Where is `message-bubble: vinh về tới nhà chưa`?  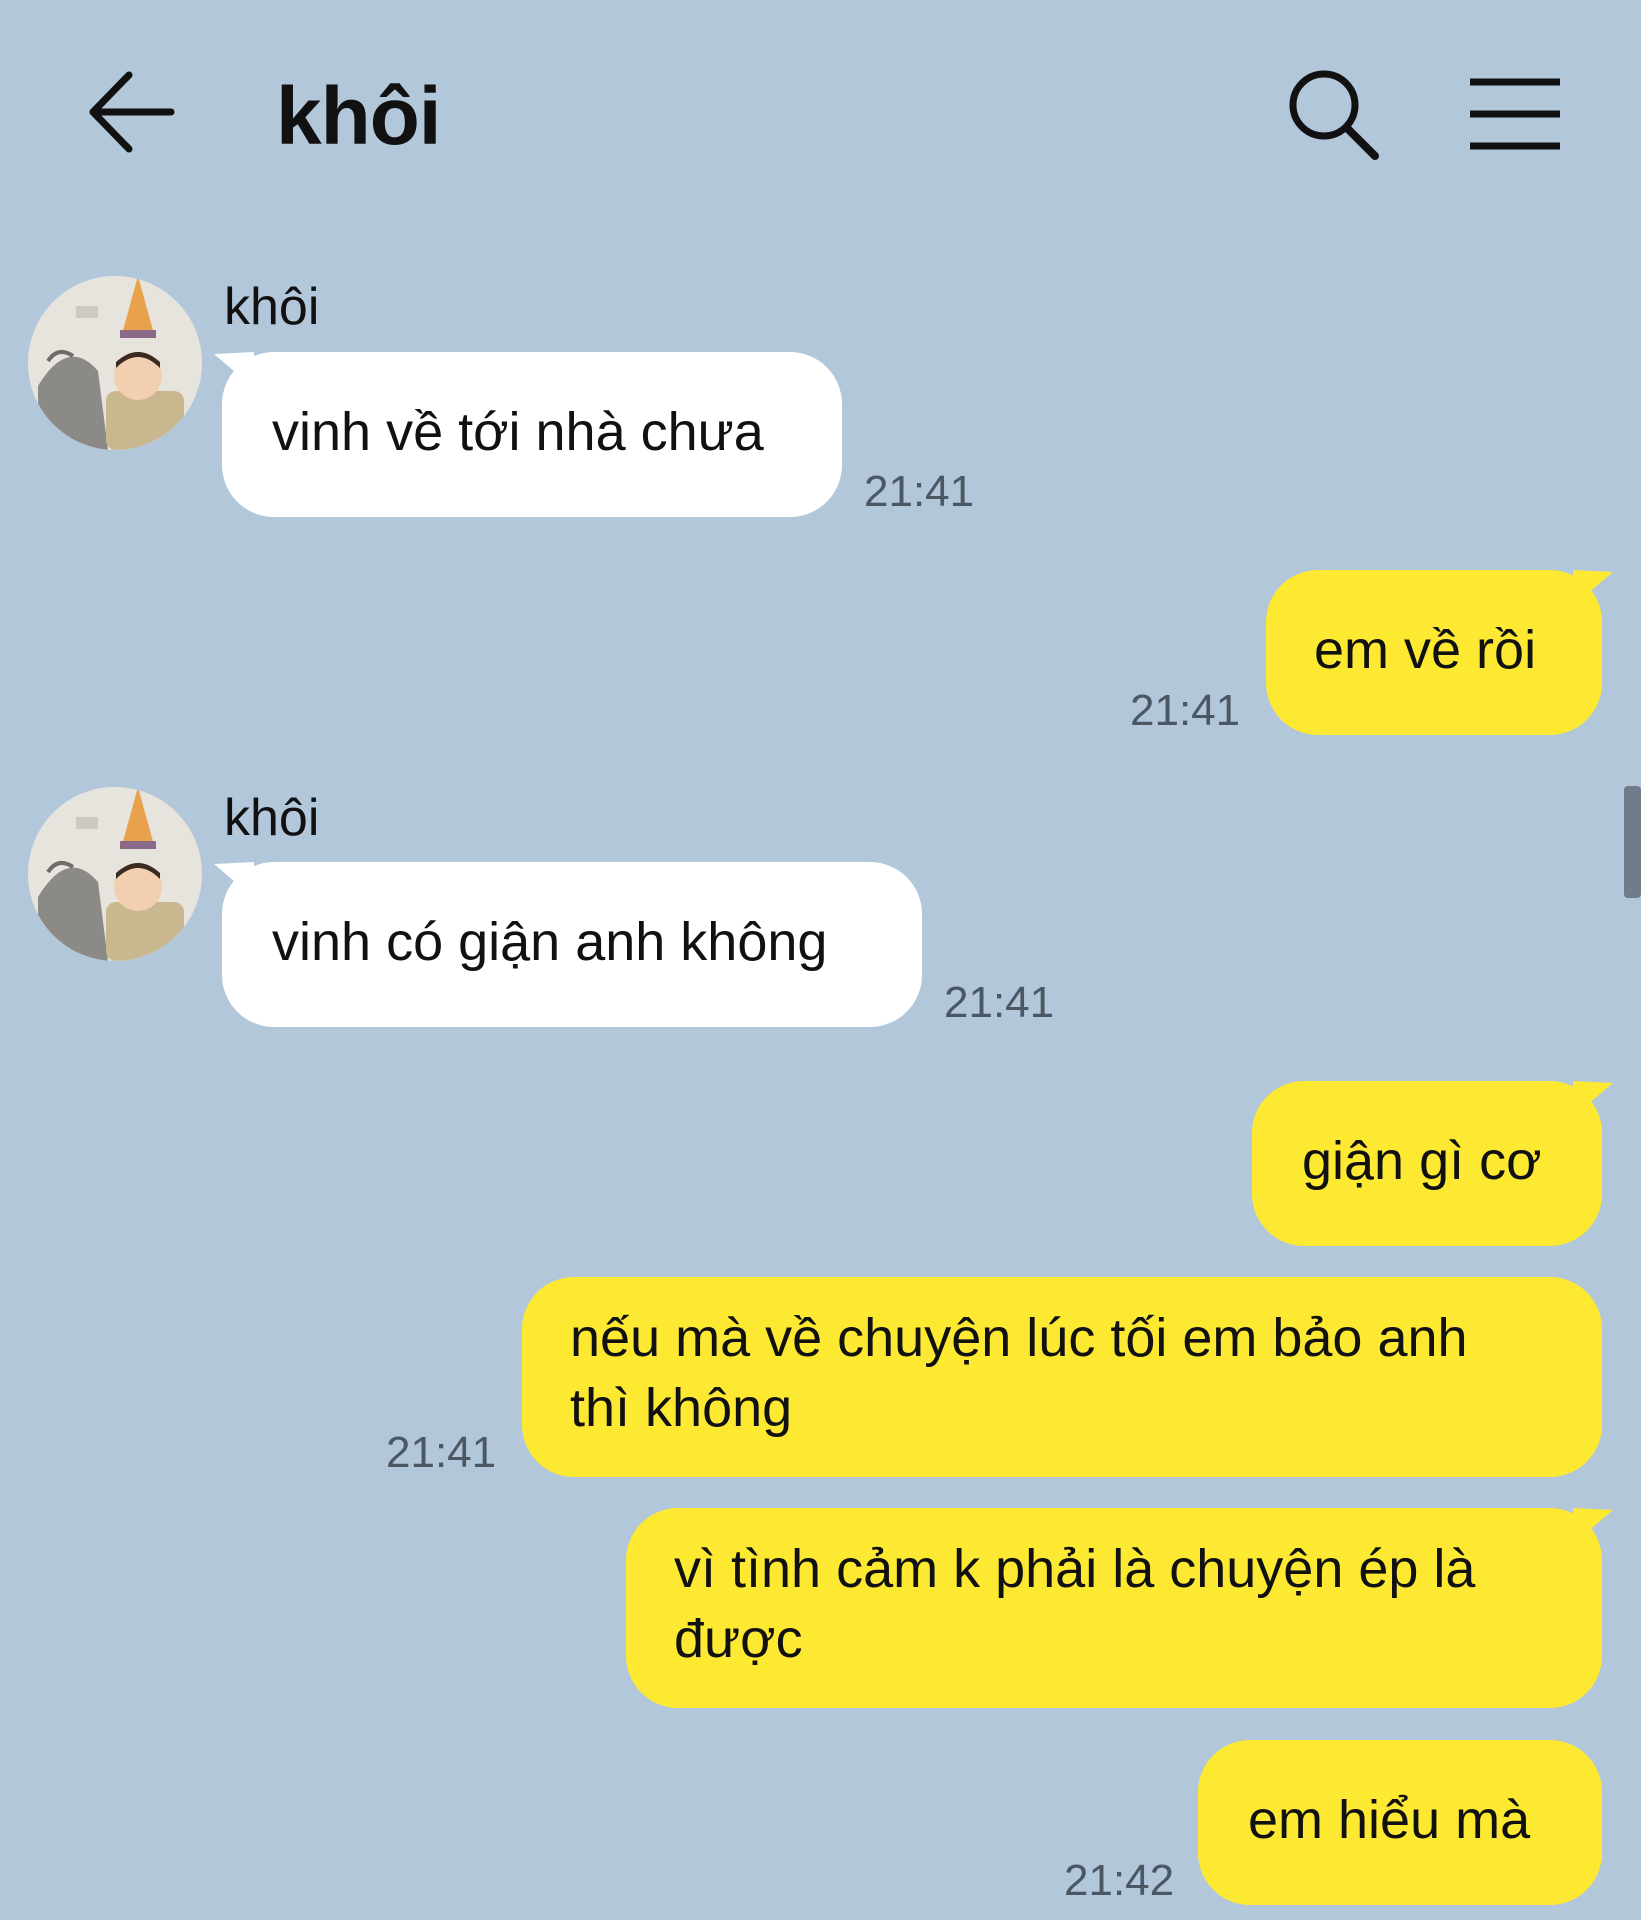
message-bubble: vinh về tới nhà chưa is located at coordinates (532, 434).